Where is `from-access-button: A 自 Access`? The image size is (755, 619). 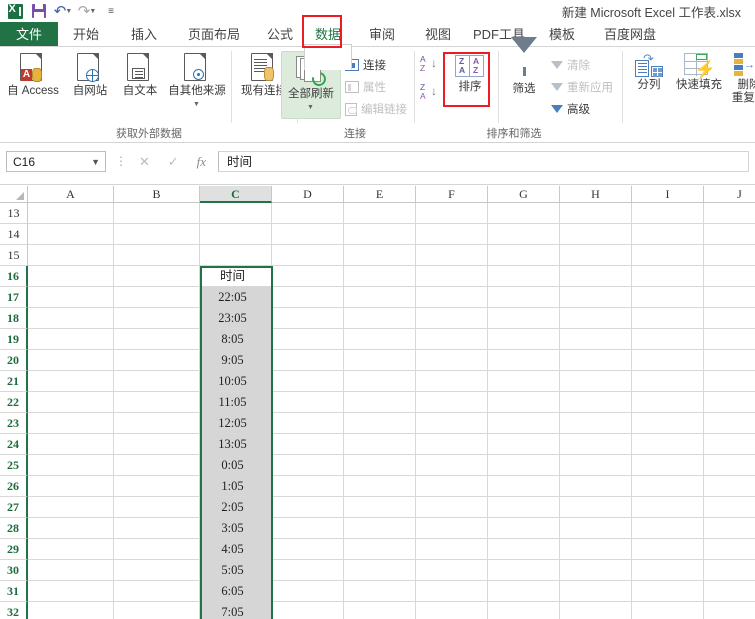
from-access-button: A 自 Access is located at coordinates (33, 75).